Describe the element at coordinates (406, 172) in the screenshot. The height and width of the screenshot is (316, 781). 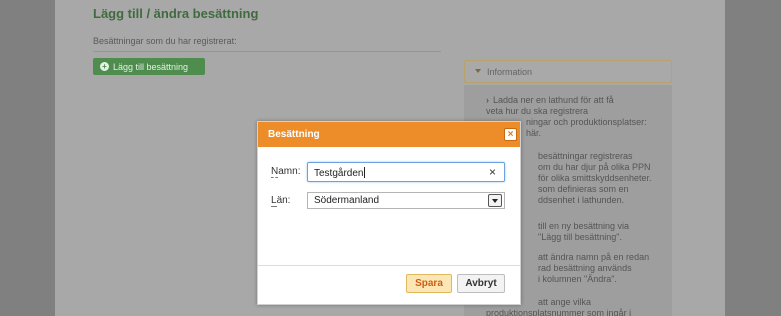
I see `name-input: Testgården ×` at that location.